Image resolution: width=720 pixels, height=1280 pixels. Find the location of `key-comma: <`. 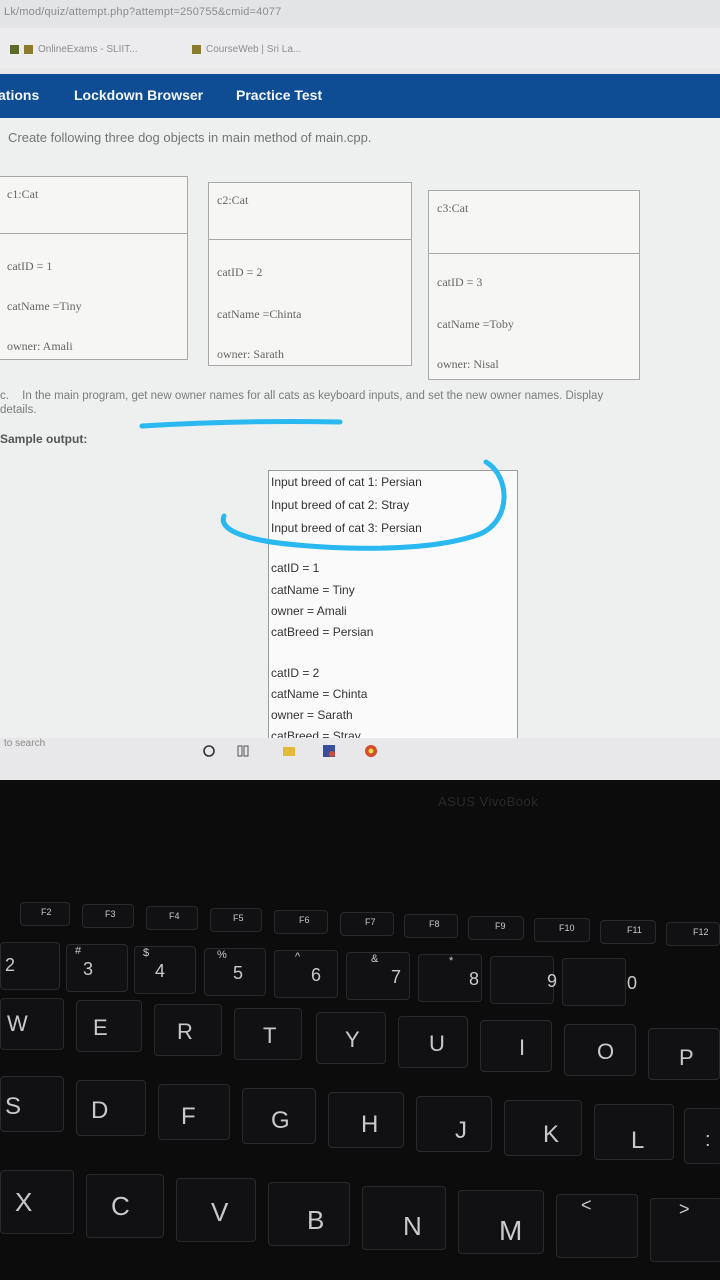

key-comma: < is located at coordinates (597, 1226).